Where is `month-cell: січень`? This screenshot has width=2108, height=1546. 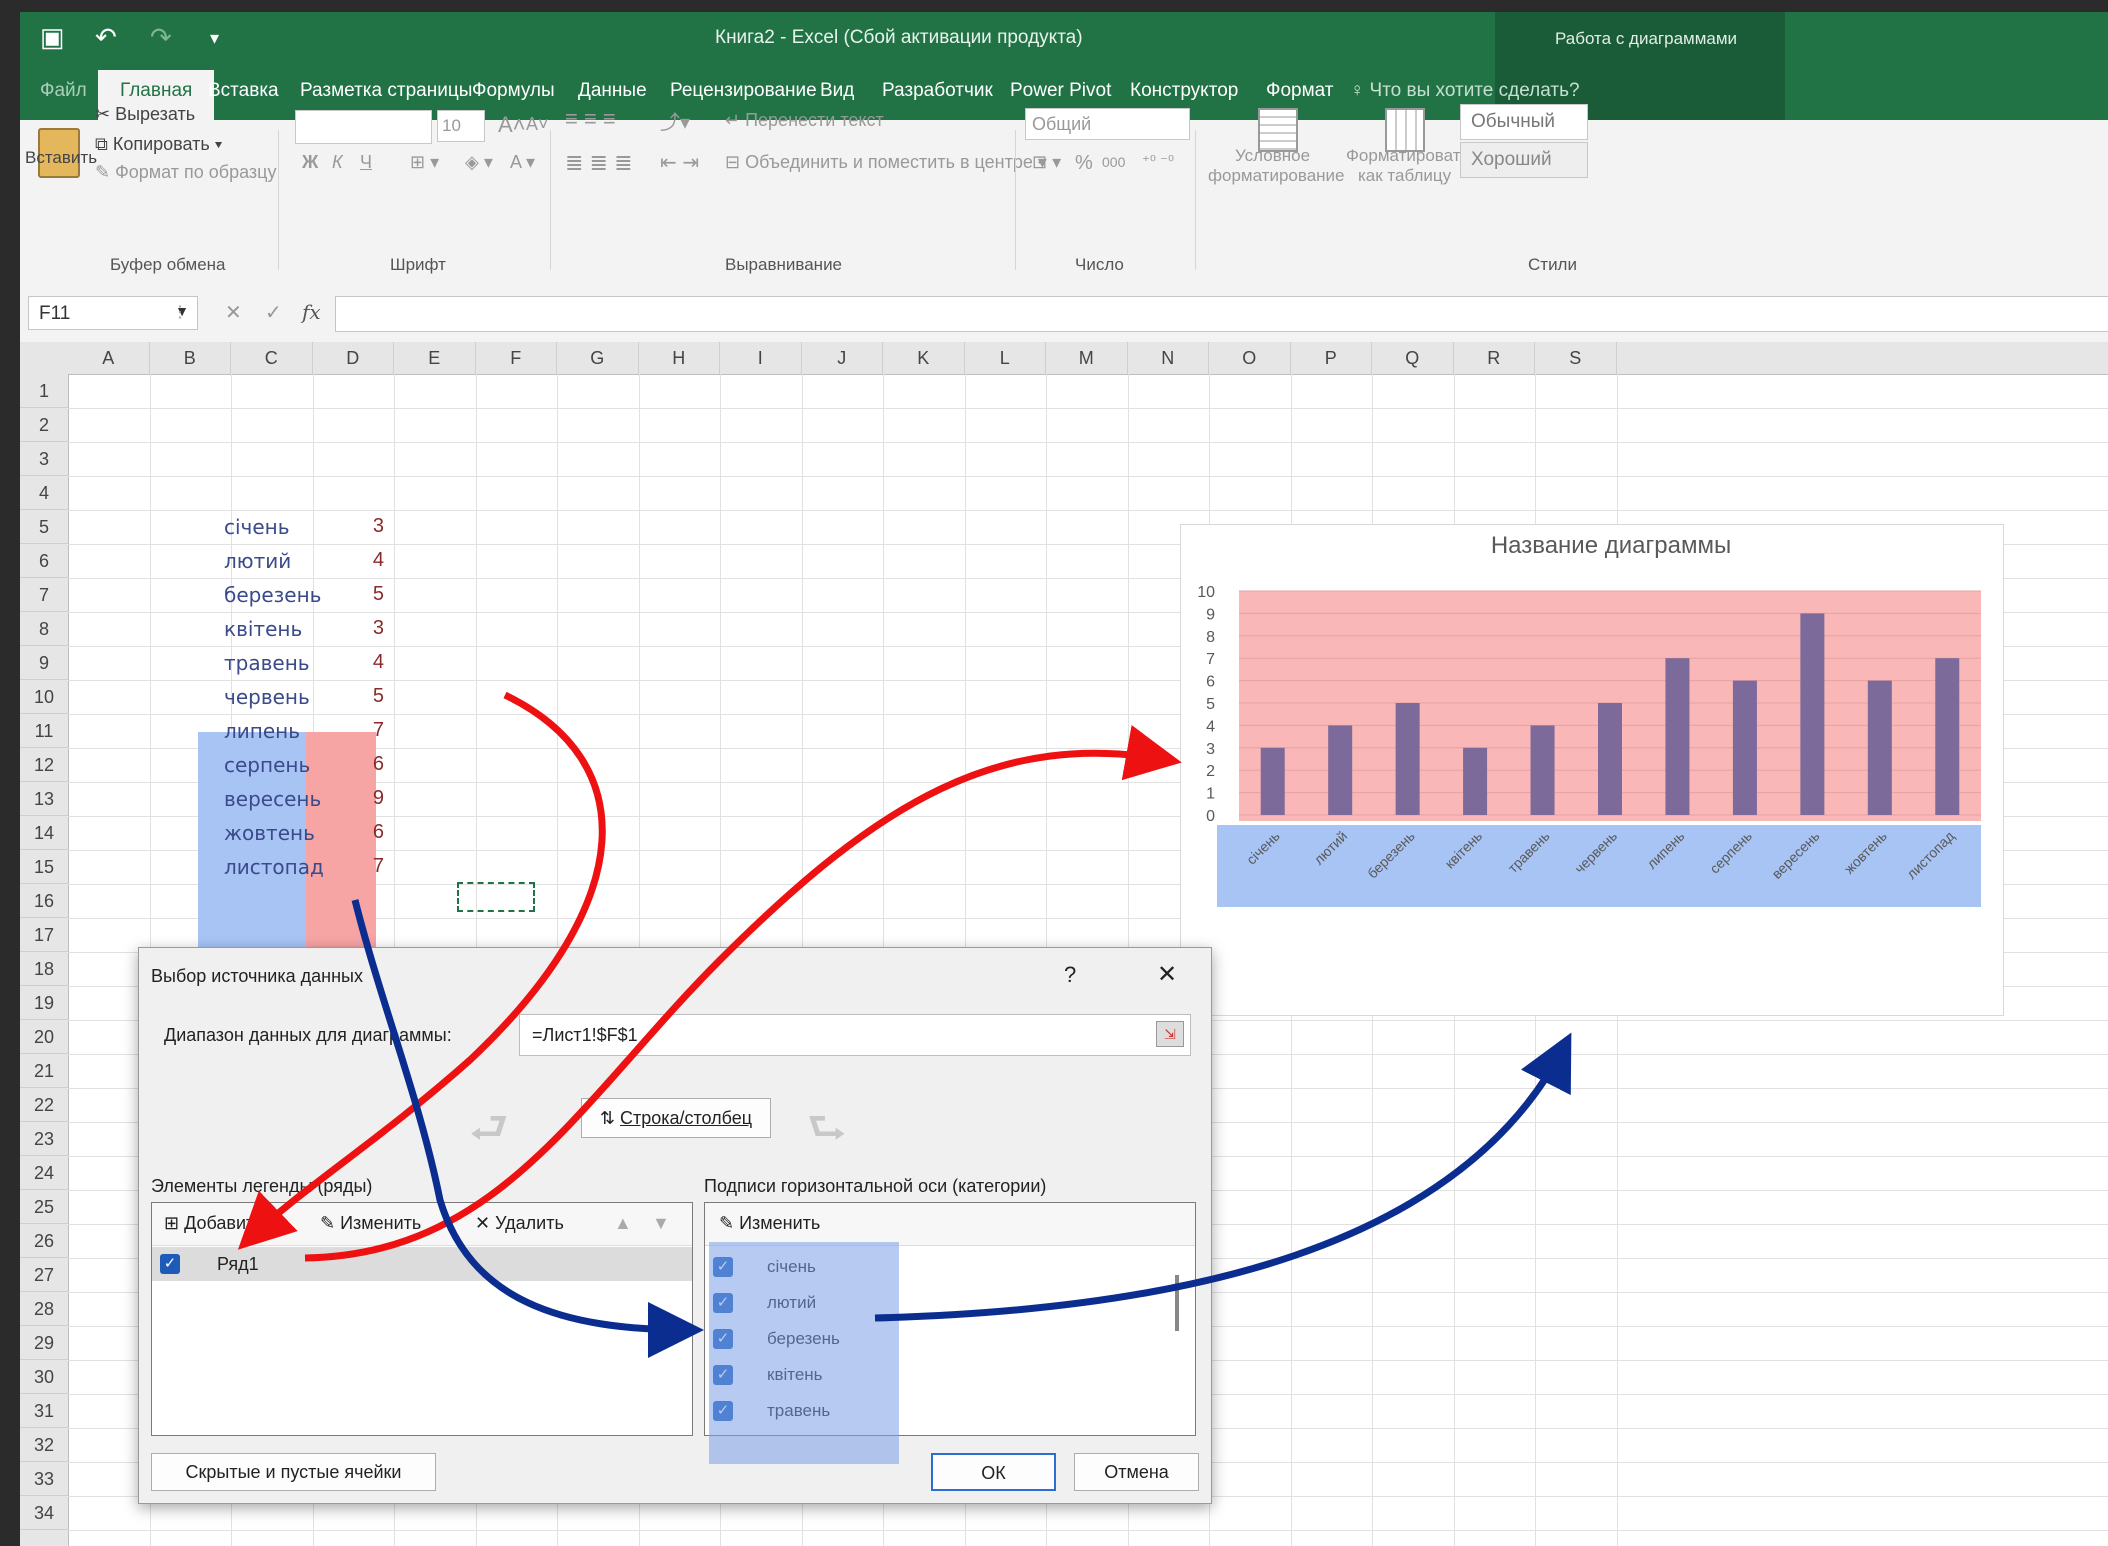 month-cell: січень is located at coordinates (257, 527).